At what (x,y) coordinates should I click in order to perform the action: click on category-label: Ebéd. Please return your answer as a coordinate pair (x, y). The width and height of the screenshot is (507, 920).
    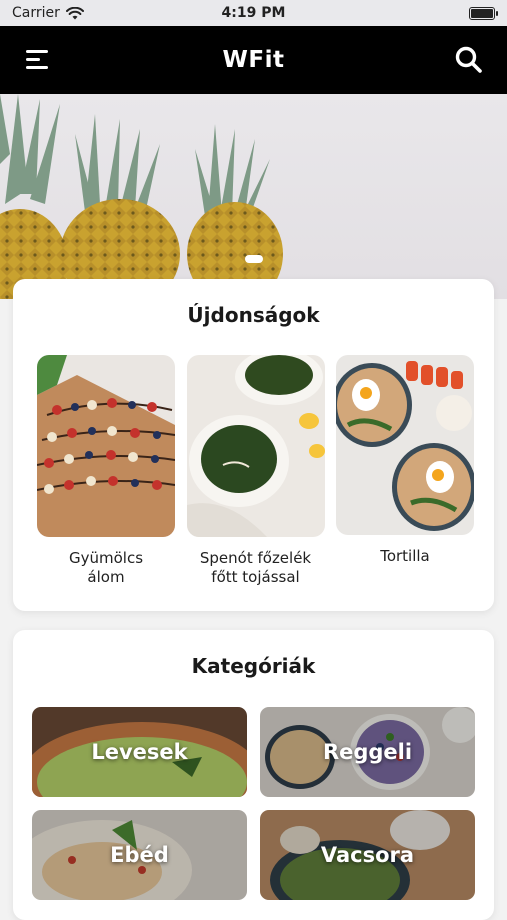
    Looking at the image, I should click on (139, 855).